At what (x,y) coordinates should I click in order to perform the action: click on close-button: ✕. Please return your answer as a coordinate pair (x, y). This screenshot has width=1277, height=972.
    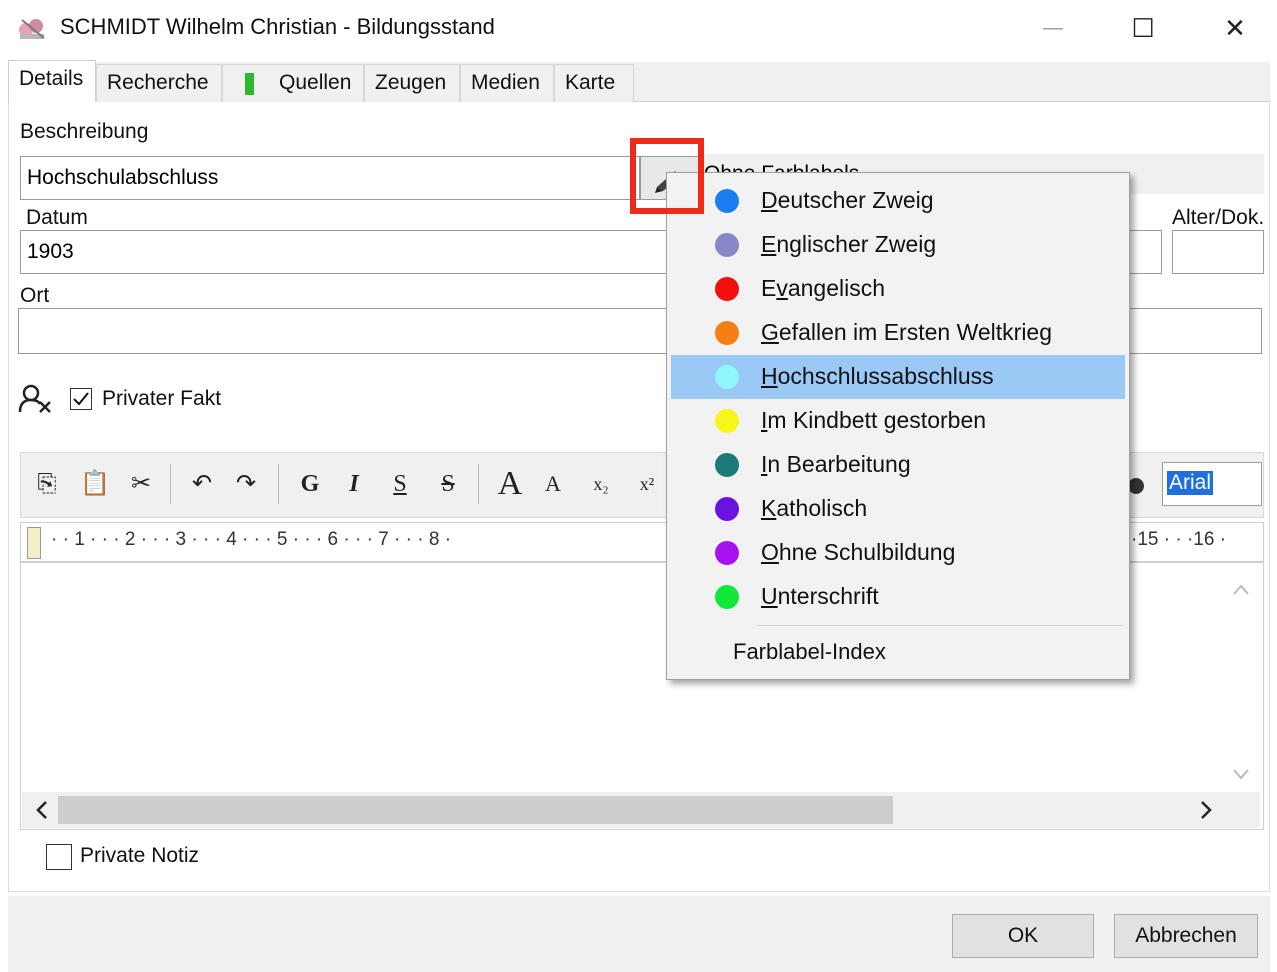
    Looking at the image, I should click on (1235, 28).